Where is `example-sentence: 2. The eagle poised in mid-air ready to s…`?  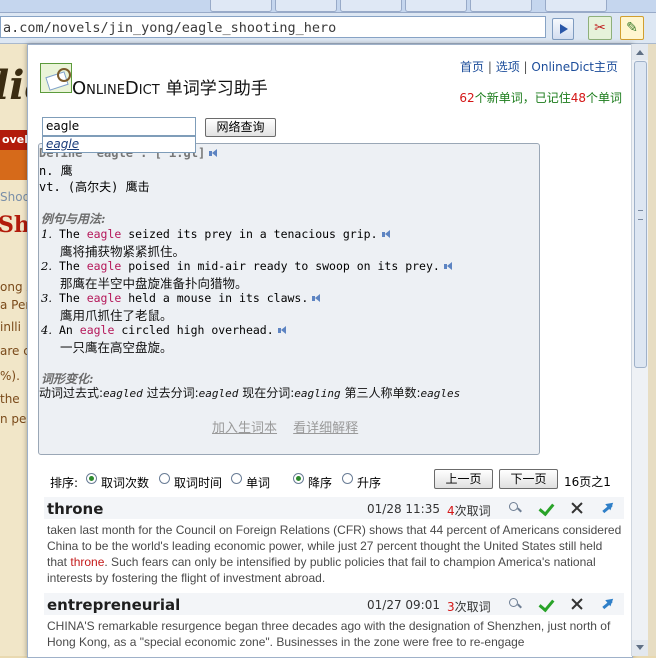
example-sentence: 2. The eagle poised in mid-air ready to s… is located at coordinates (248, 266).